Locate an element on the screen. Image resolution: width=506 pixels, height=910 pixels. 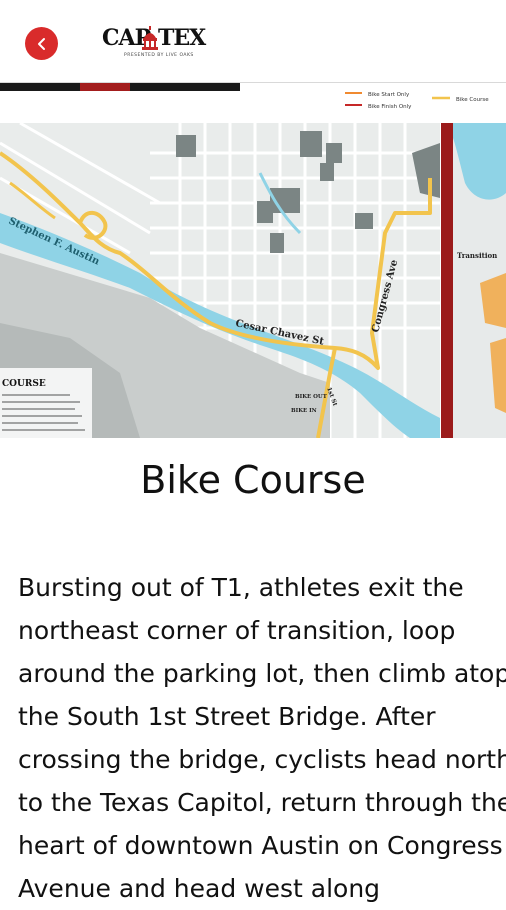
label-transition: Transition is located at coordinates (477, 255).